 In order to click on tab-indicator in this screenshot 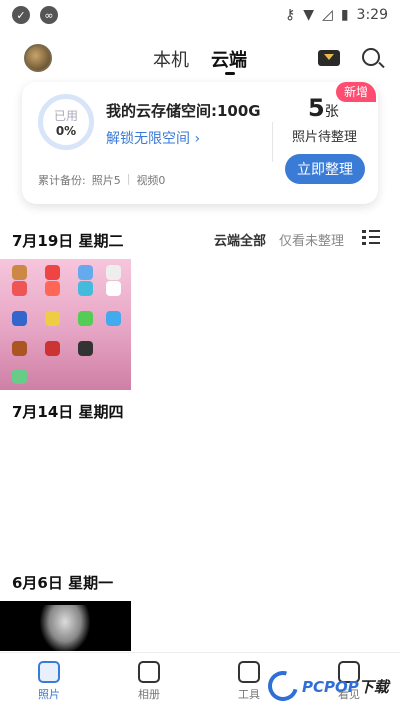, I will do `click(230, 73)`.